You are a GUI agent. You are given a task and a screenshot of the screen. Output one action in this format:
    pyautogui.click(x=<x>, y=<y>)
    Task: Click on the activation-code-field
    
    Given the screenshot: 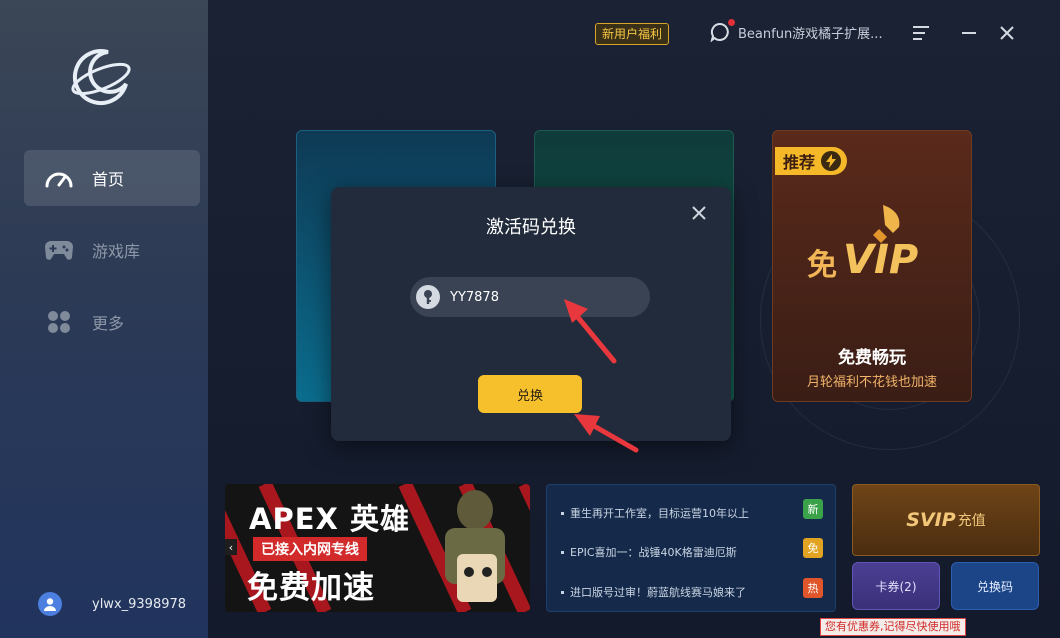 What is the action you would take?
    pyautogui.click(x=530, y=297)
    